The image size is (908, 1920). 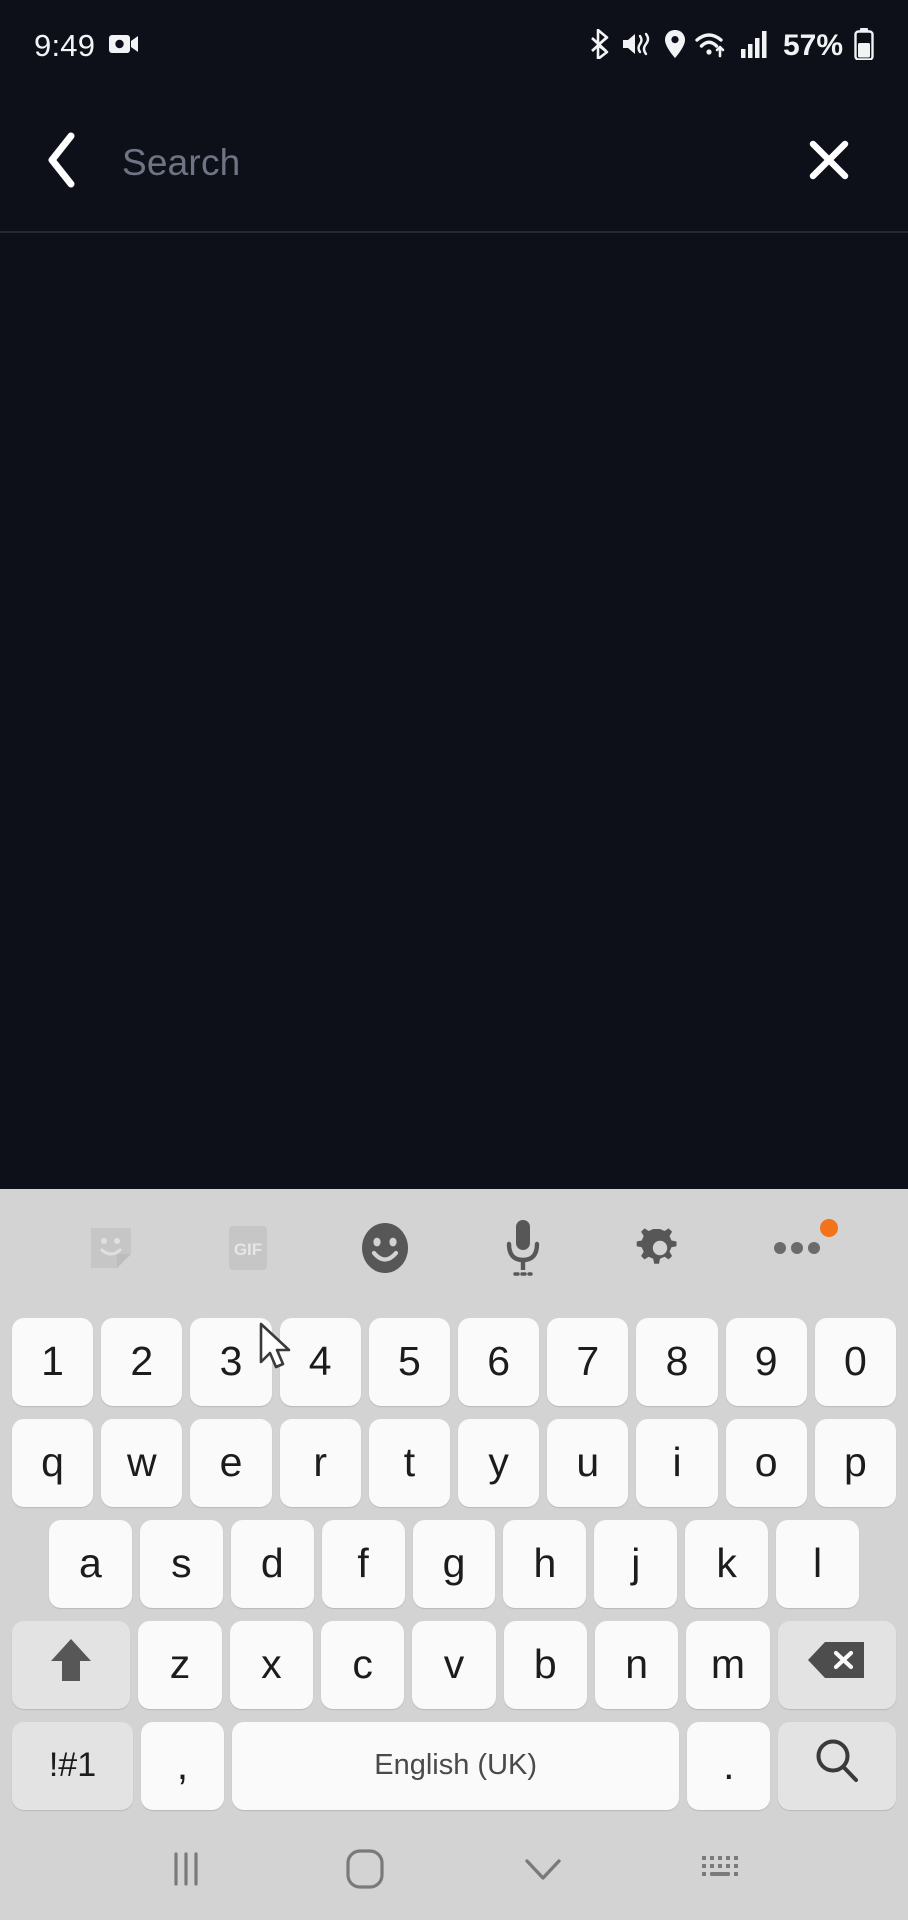 I want to click on sticker-icon, so click(x=111, y=1250).